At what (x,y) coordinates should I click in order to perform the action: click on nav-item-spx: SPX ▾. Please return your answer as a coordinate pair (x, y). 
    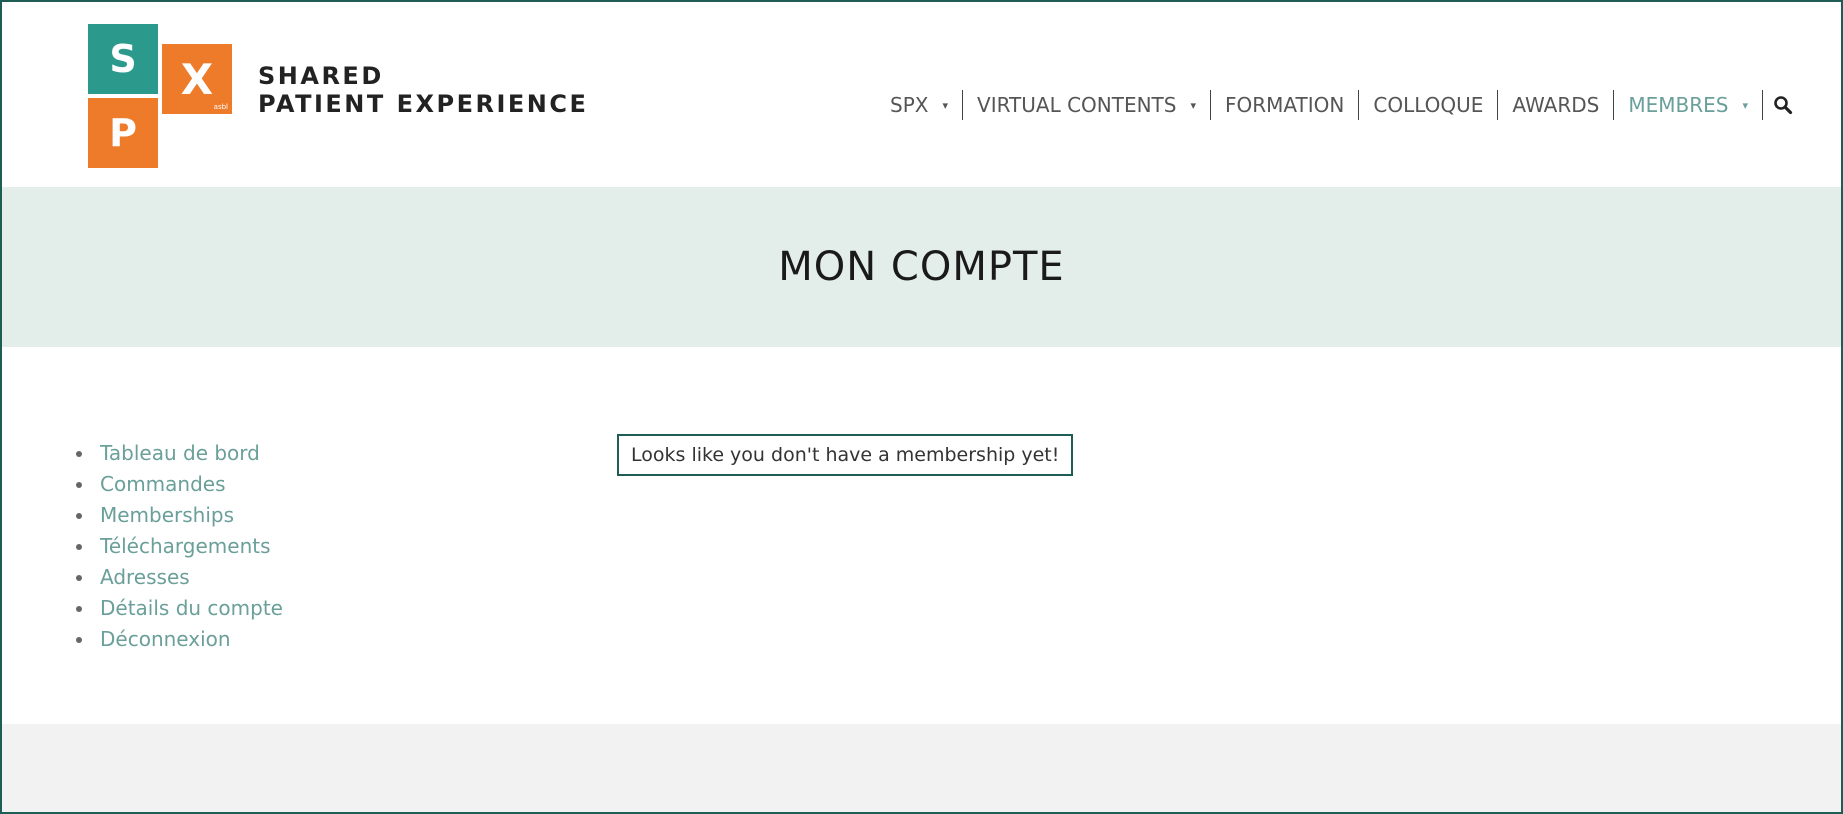
    Looking at the image, I should click on (919, 105).